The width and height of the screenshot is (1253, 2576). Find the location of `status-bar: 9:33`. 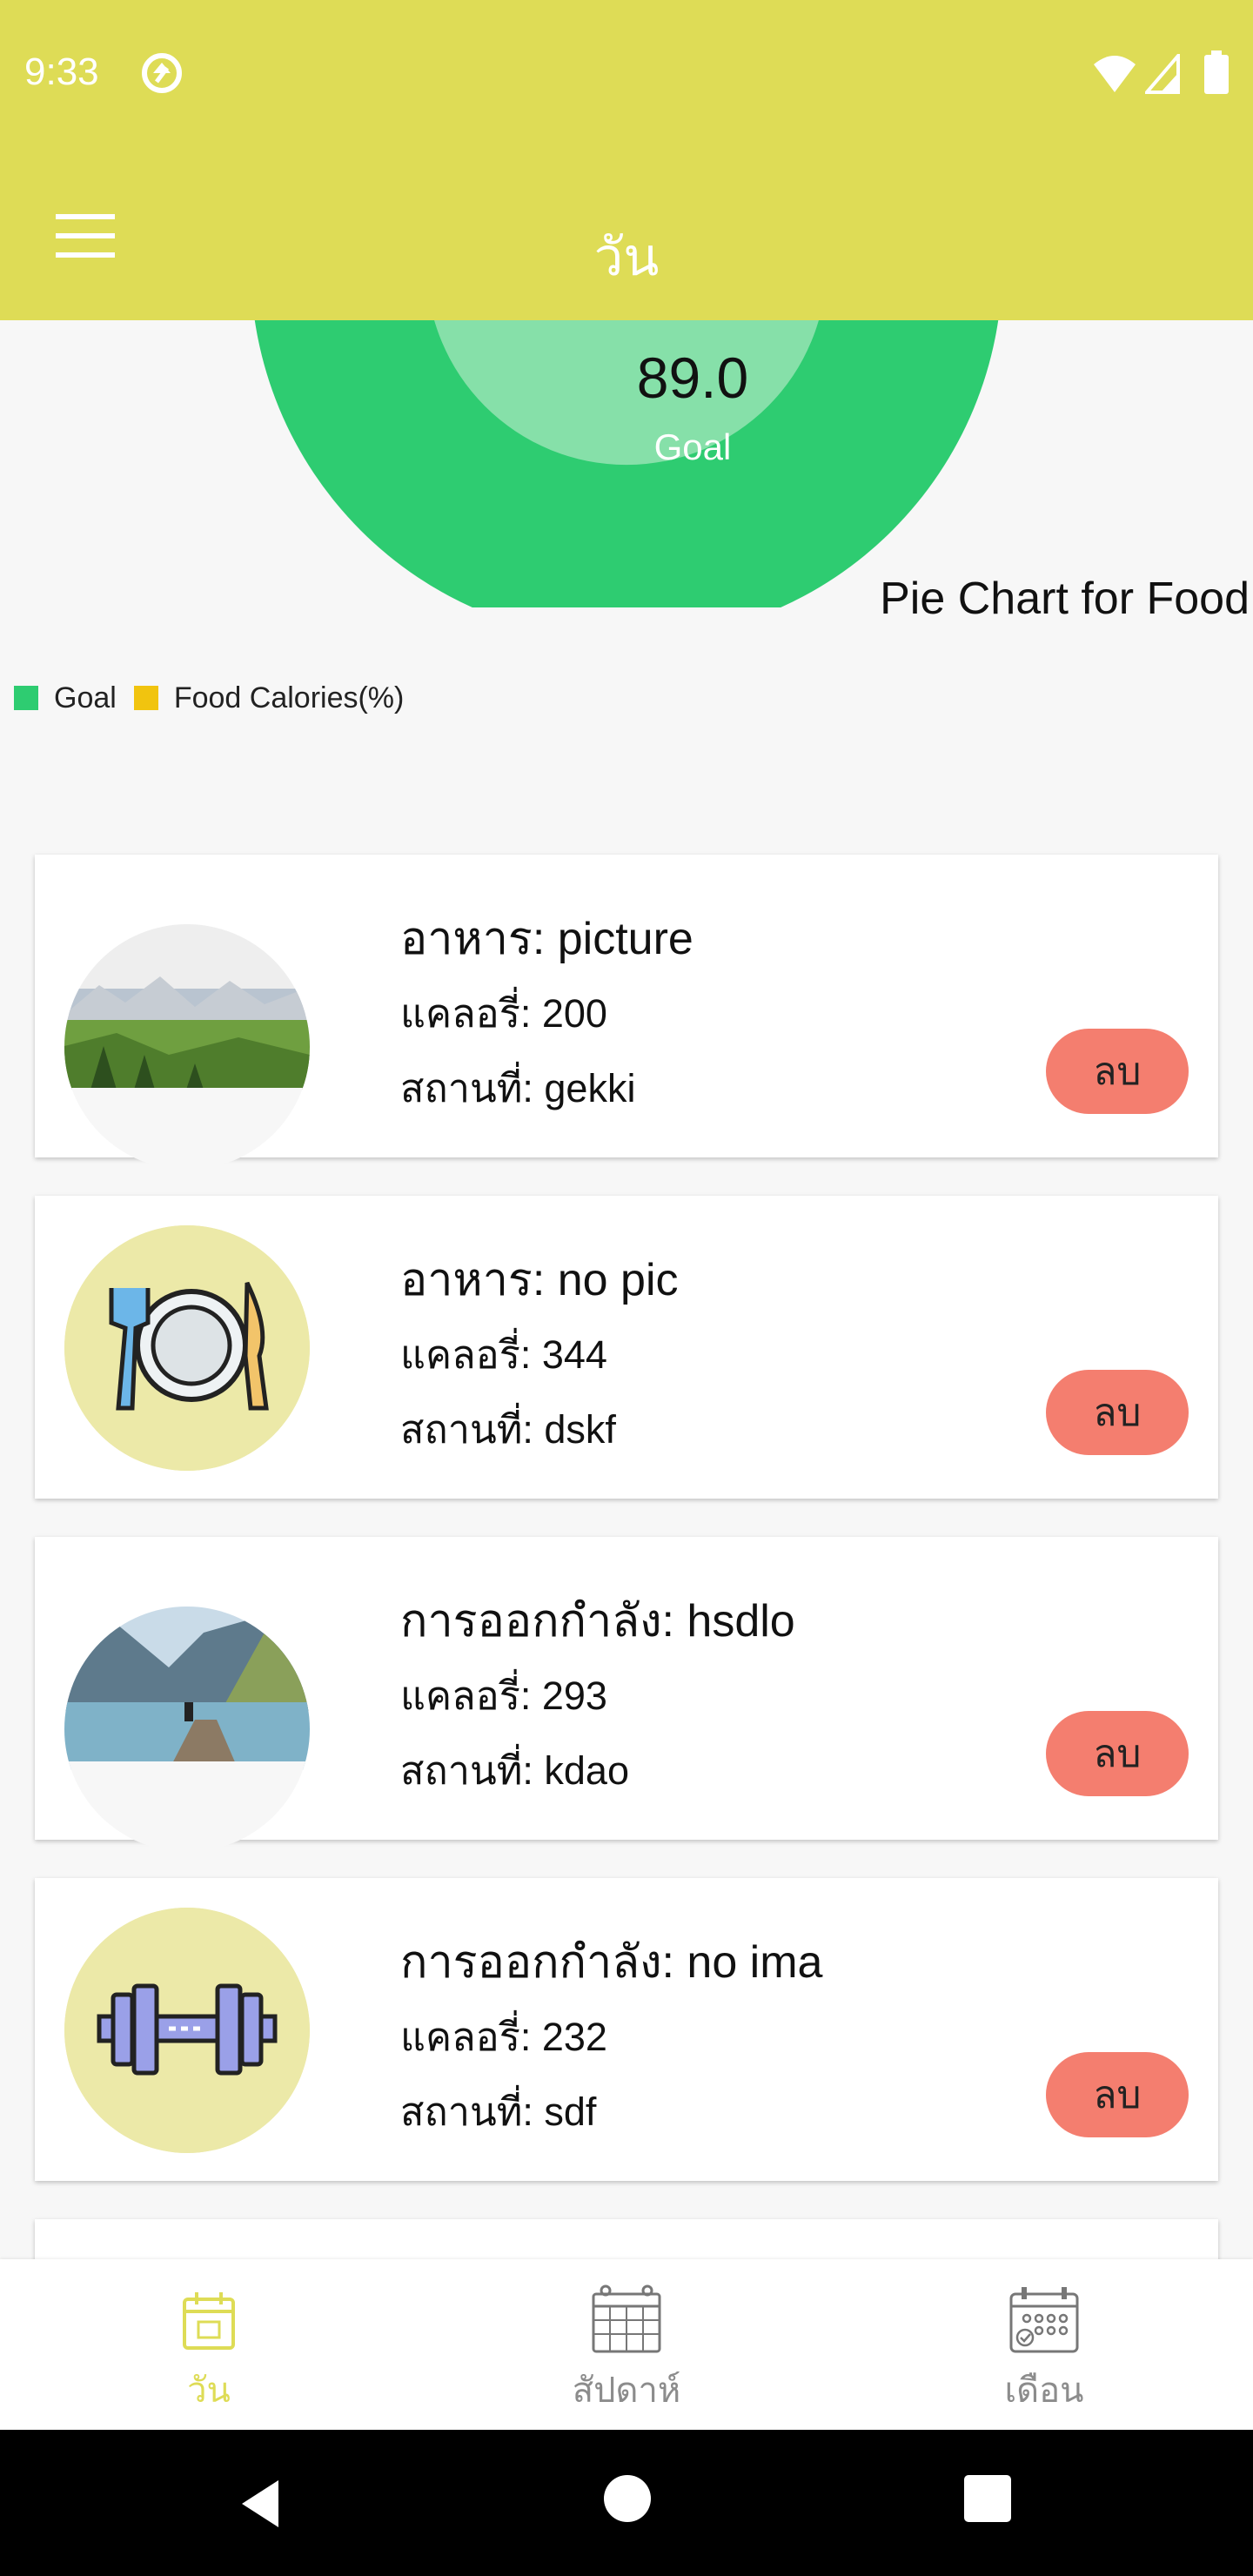

status-bar: 9:33 is located at coordinates (626, 74).